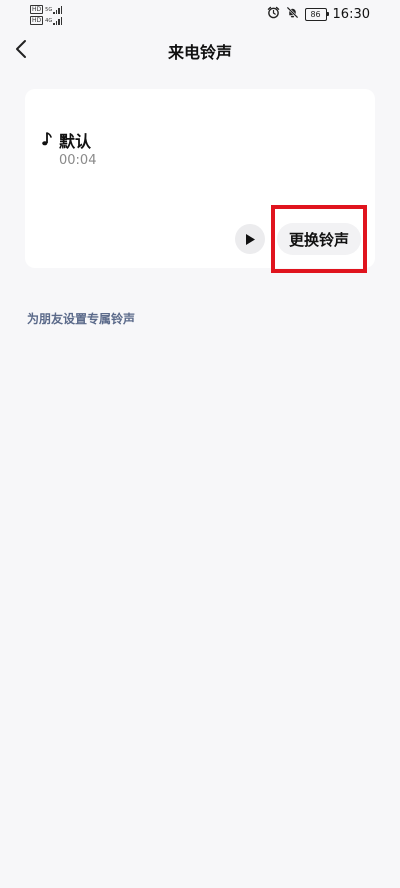 This screenshot has height=888, width=400. What do you see at coordinates (49, 9) in the screenshot?
I see `network-type: 5G` at bounding box center [49, 9].